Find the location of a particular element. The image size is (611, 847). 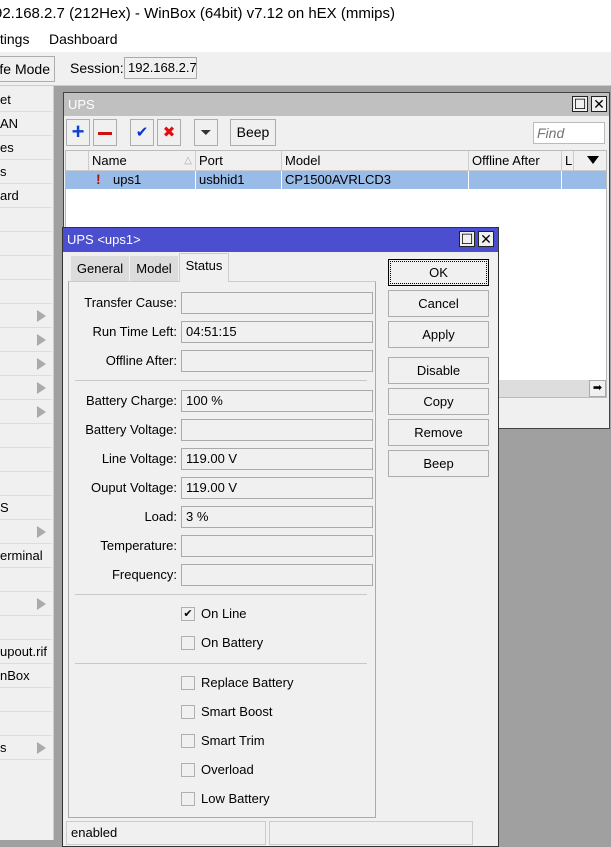

column-menu-icon is located at coordinates (593, 160).